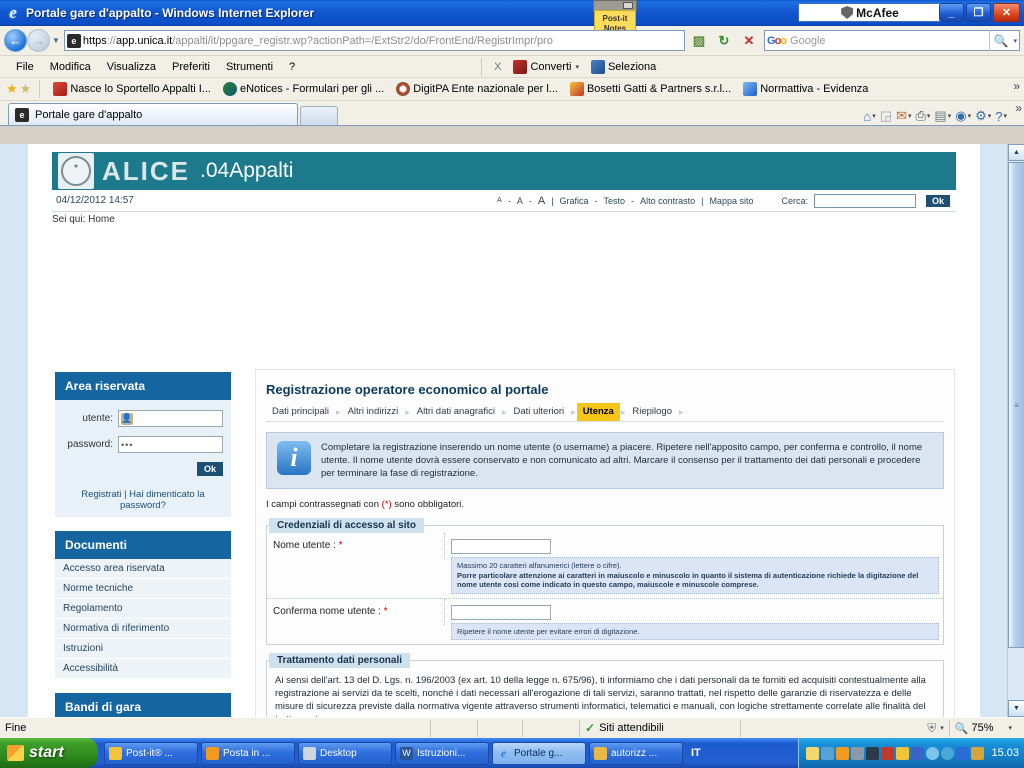  I want to click on start-button: start, so click(49, 753).